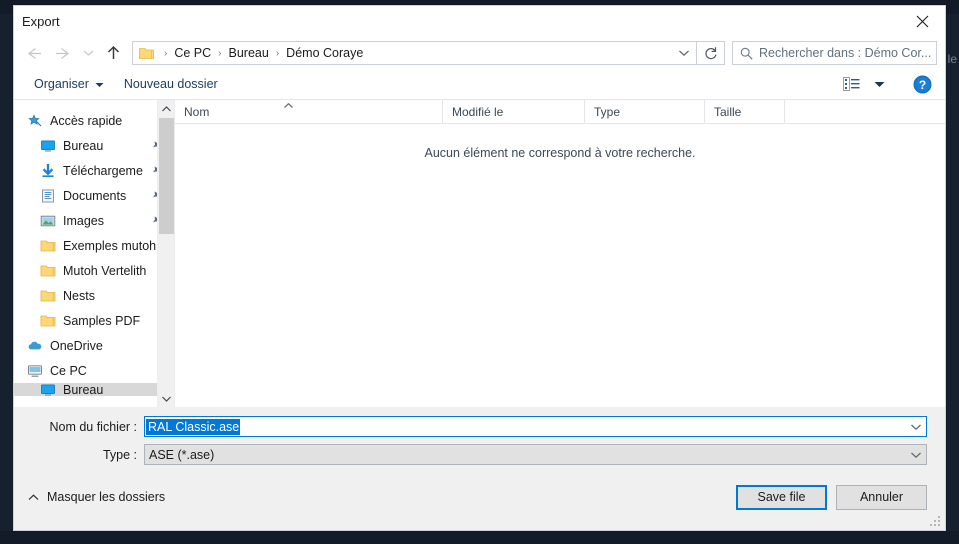 The width and height of the screenshot is (959, 544). Describe the element at coordinates (166, 398) in the screenshot. I see `scroll-down-icon` at that location.